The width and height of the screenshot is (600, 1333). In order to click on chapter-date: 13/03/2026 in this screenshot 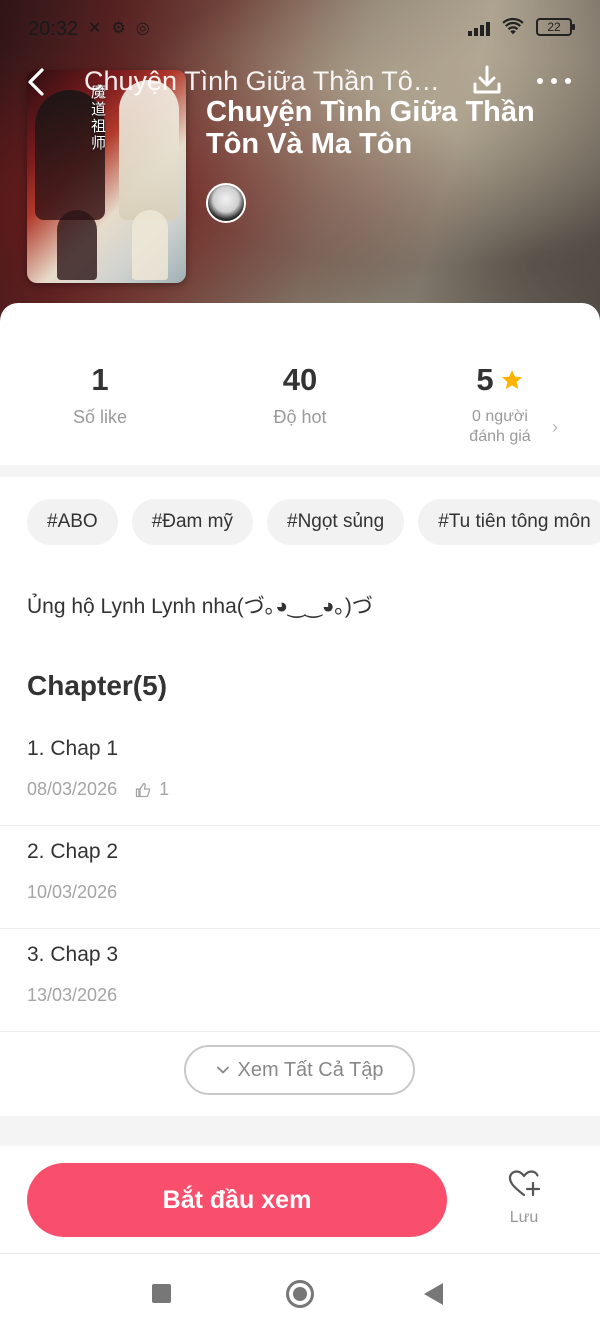, I will do `click(72, 995)`.